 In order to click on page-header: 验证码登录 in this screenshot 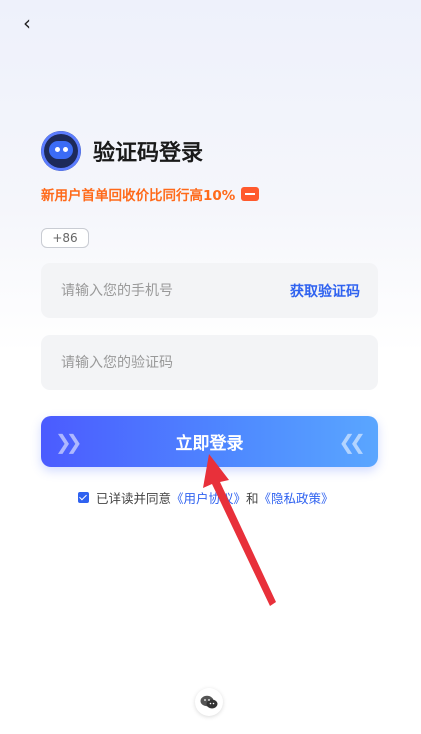, I will do `click(122, 151)`.